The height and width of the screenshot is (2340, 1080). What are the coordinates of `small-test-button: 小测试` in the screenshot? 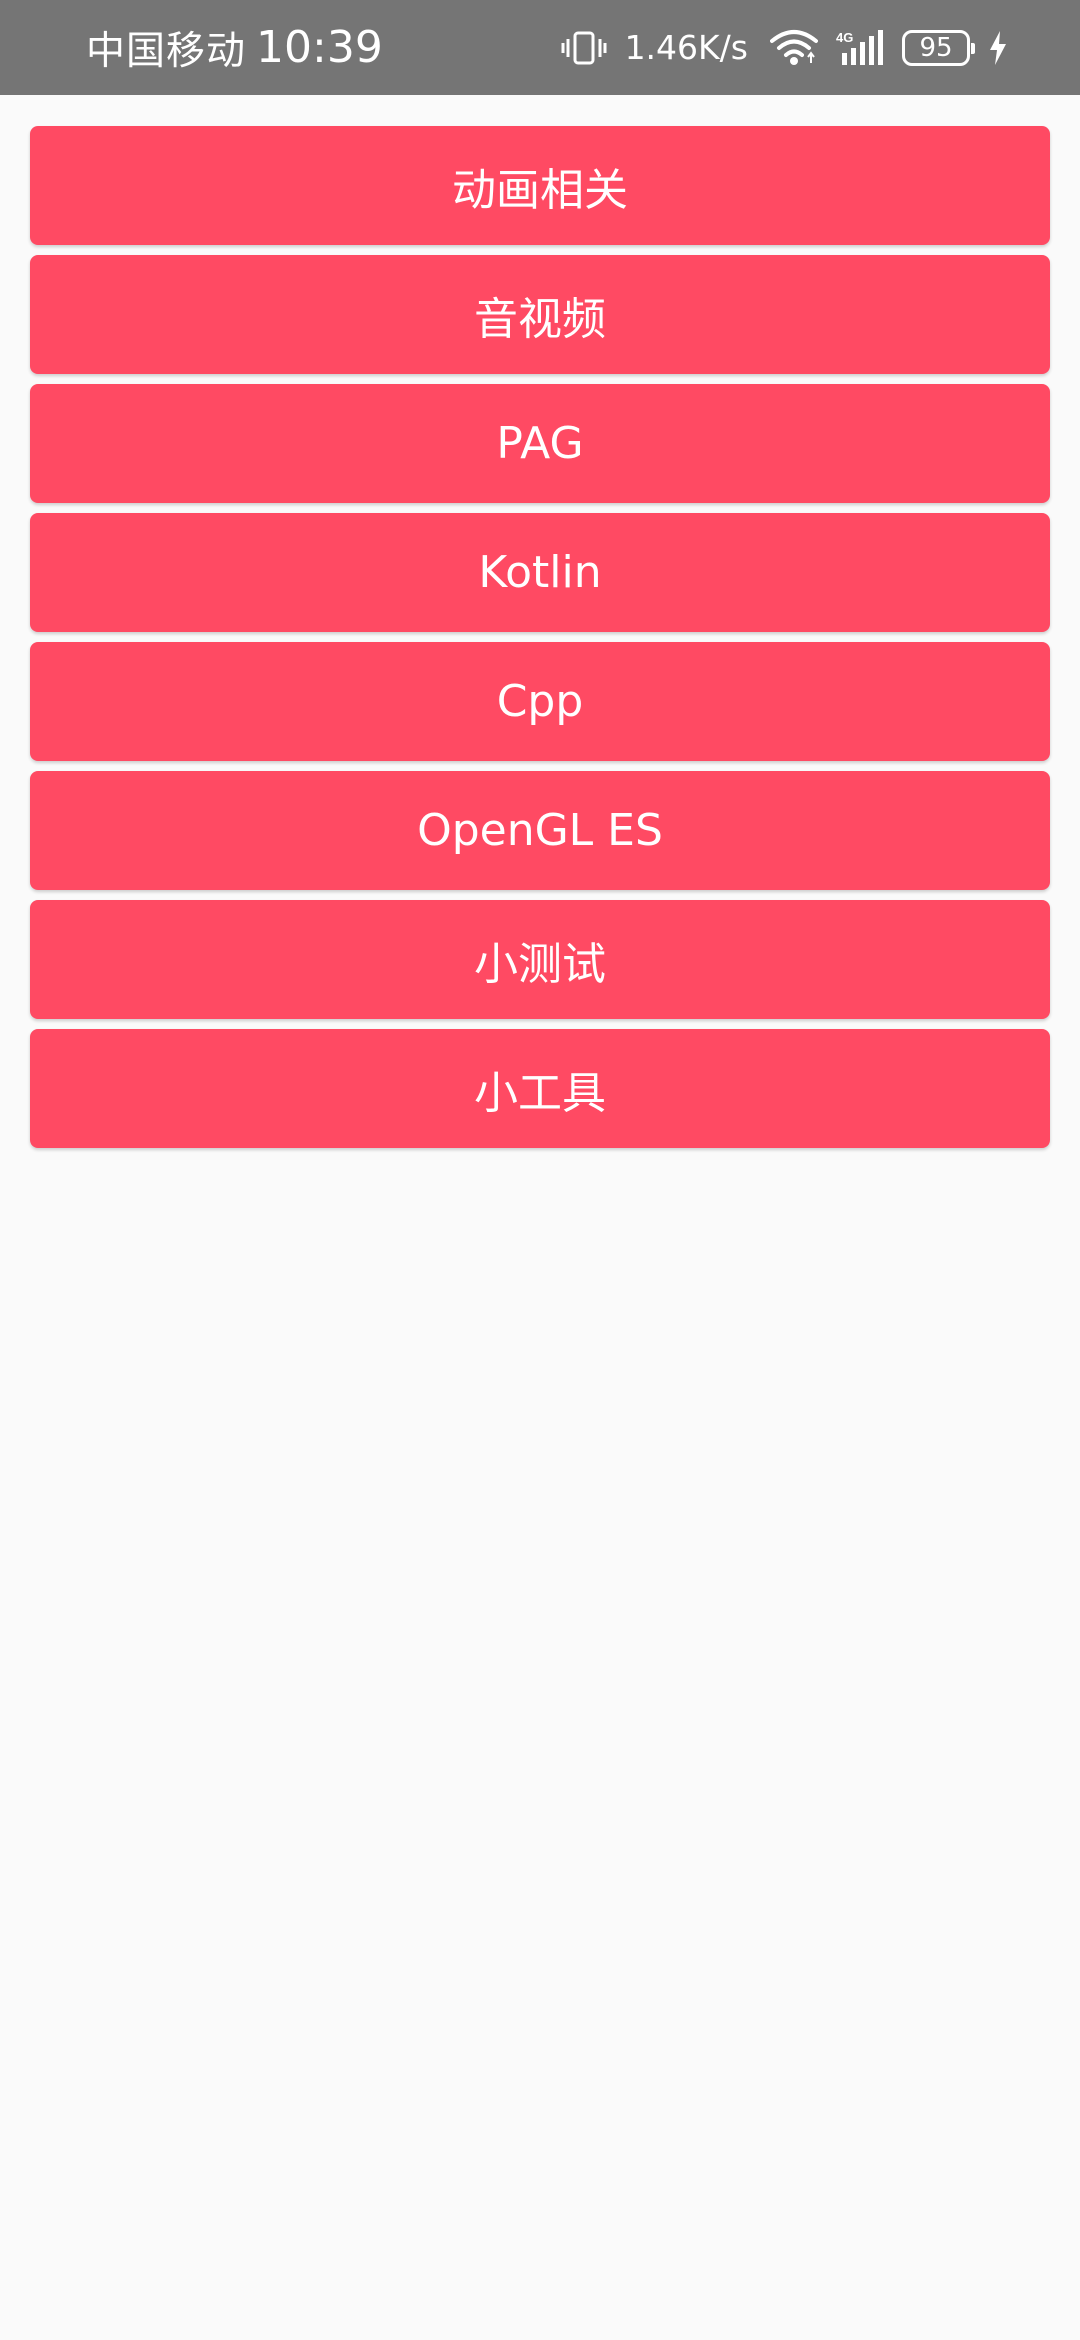 It's located at (540, 959).